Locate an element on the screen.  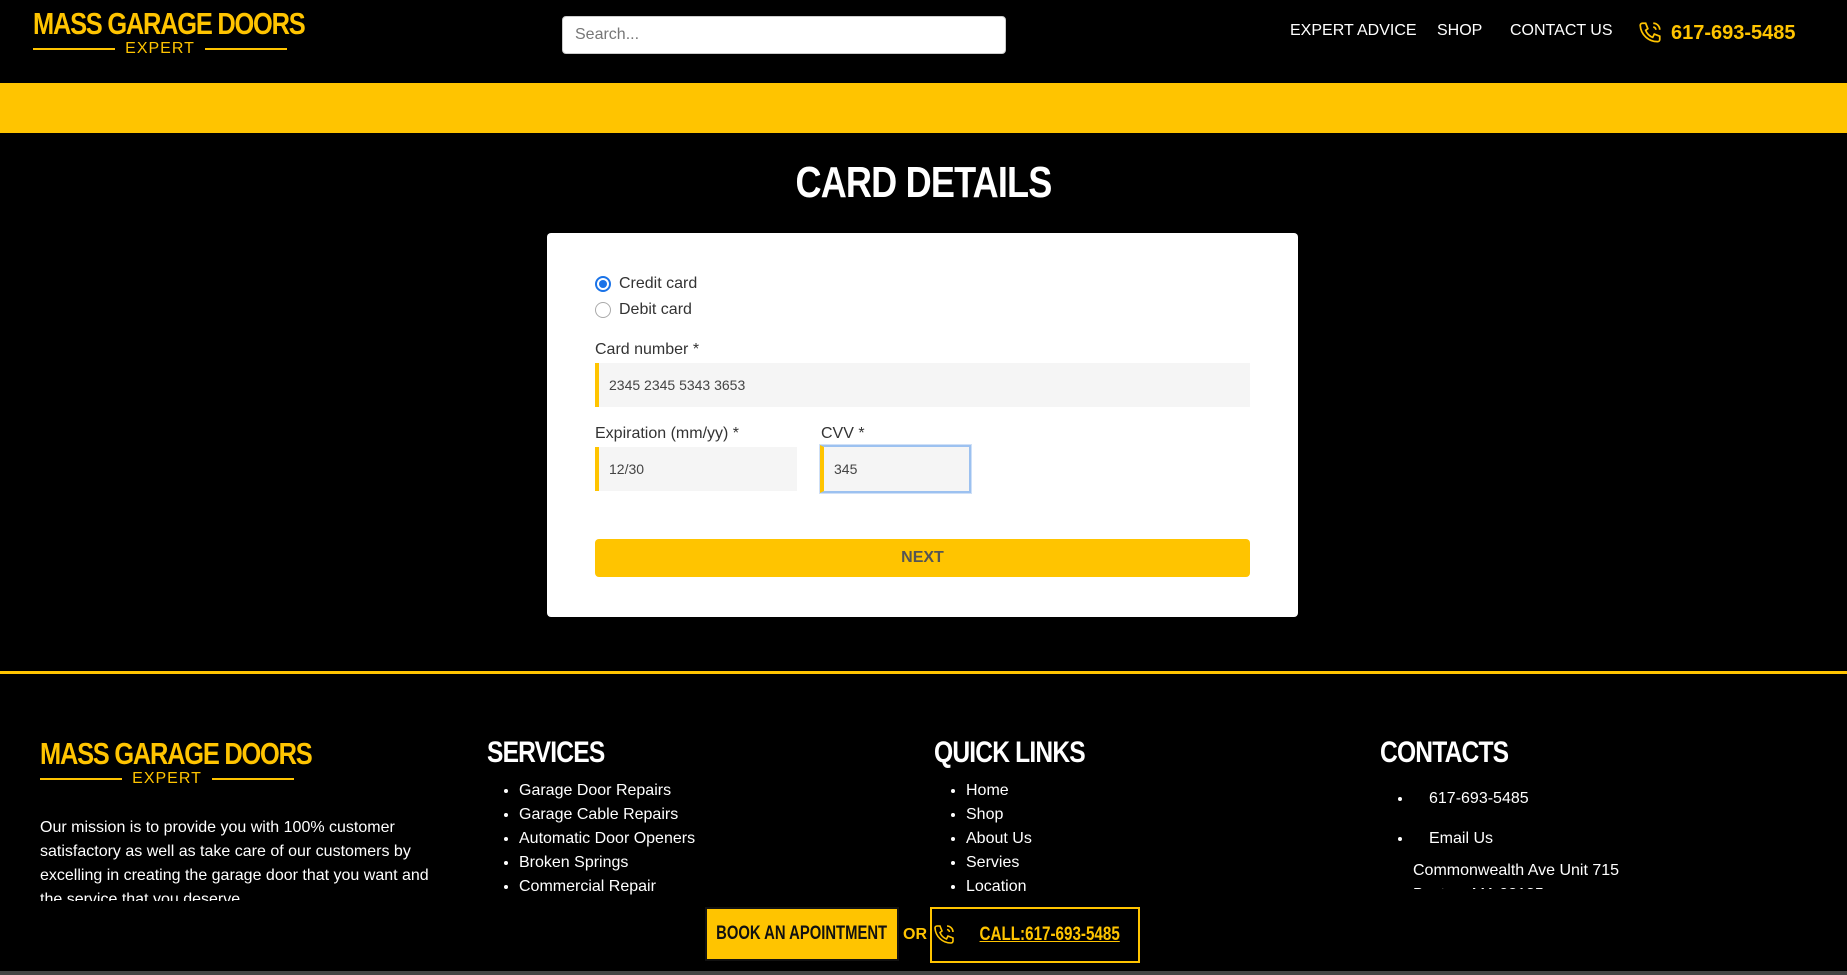
contact-email: Email Us is located at coordinates (1516, 839).